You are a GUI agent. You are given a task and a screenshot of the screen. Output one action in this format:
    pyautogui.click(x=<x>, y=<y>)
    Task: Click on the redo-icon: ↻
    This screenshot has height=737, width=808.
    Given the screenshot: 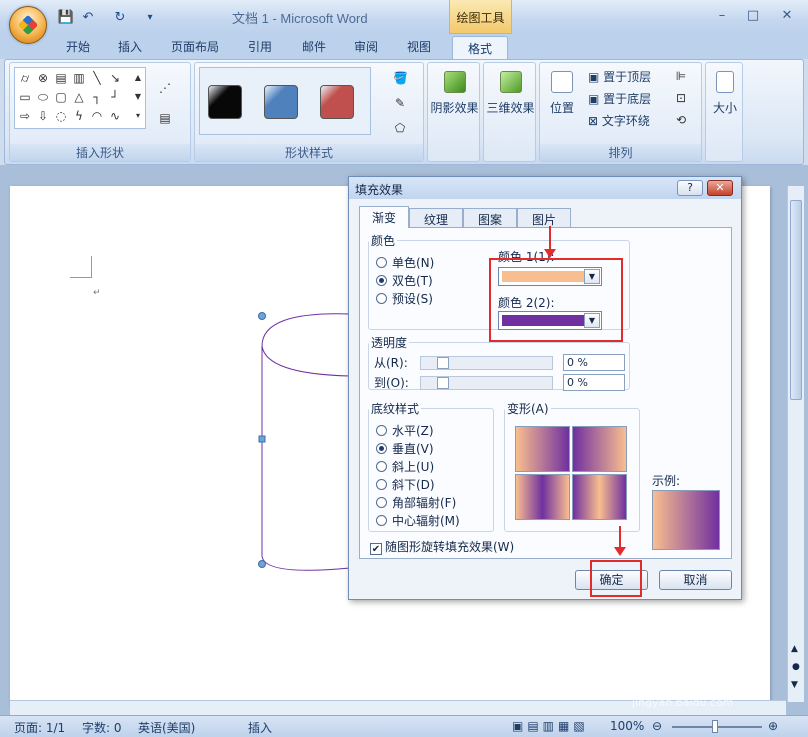 What is the action you would take?
    pyautogui.click(x=120, y=17)
    